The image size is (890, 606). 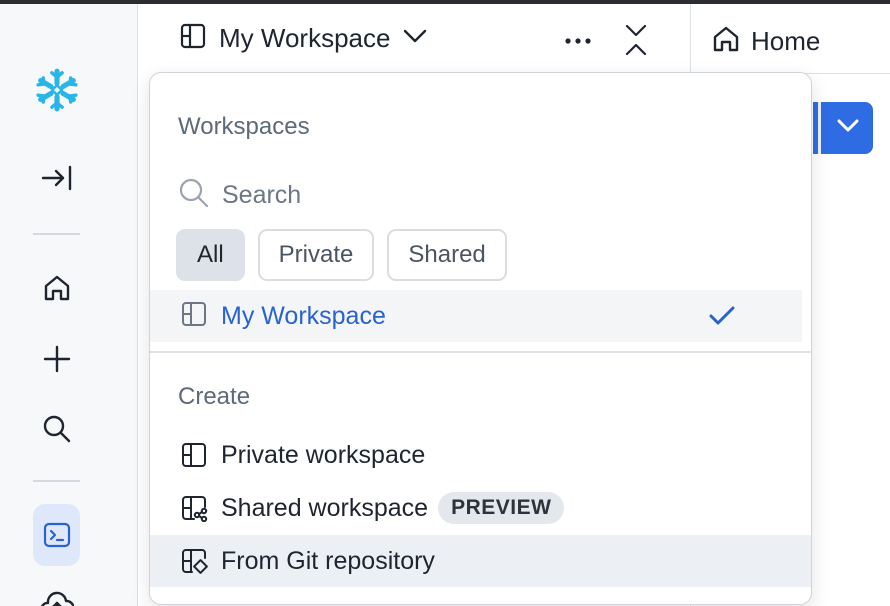 What do you see at coordinates (214, 396) in the screenshot?
I see `create-section-title: Create` at bounding box center [214, 396].